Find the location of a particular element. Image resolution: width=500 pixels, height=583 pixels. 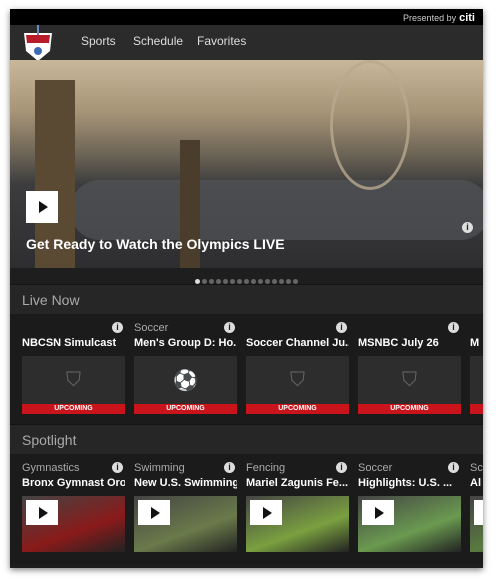

card-title: MSNBC July 26 is located at coordinates (398, 343).